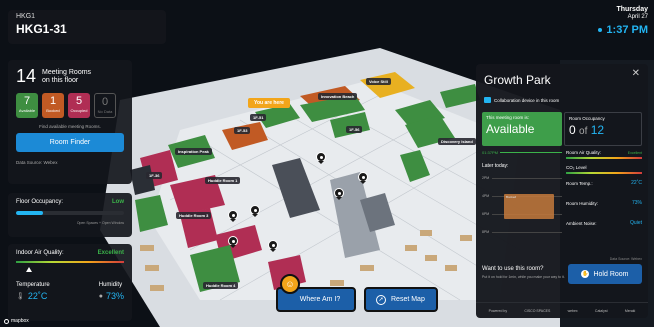  Describe the element at coordinates (26, 16) in the screenshot. I see `floor-code: HKG1` at that location.